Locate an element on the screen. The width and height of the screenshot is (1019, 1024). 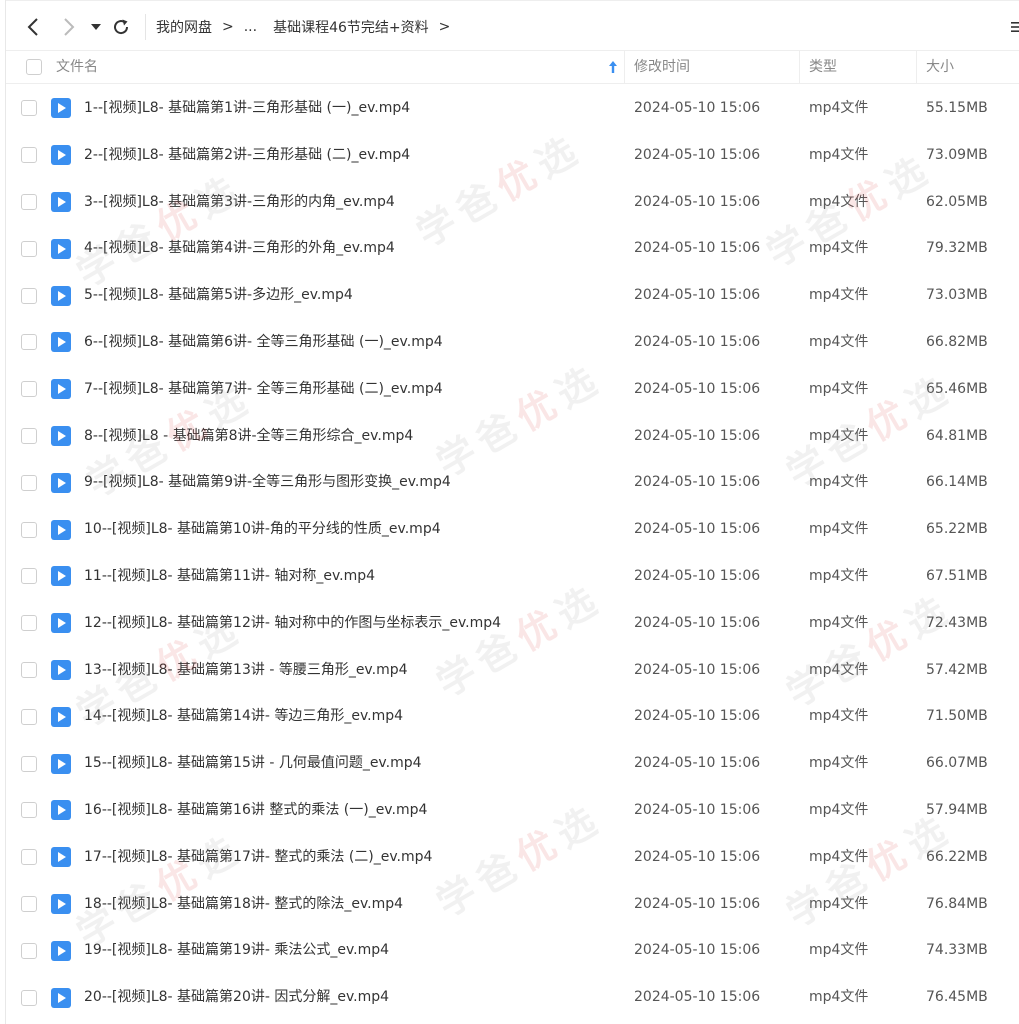
forward-button is located at coordinates (69, 27).